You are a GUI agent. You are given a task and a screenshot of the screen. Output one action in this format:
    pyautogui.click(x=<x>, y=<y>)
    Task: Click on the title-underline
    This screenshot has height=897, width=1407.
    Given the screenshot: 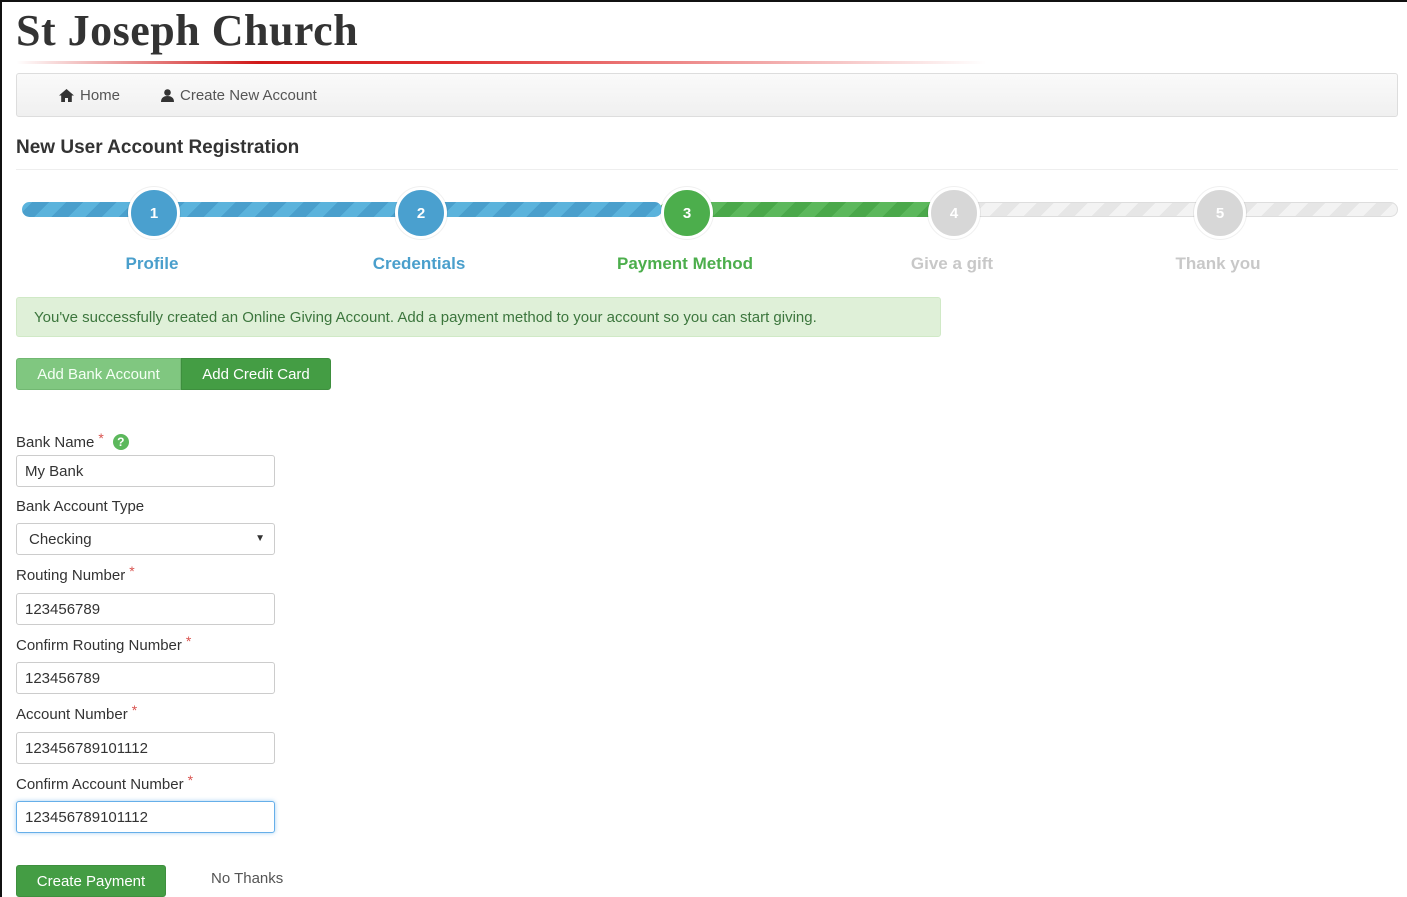 What is the action you would take?
    pyautogui.click(x=501, y=62)
    